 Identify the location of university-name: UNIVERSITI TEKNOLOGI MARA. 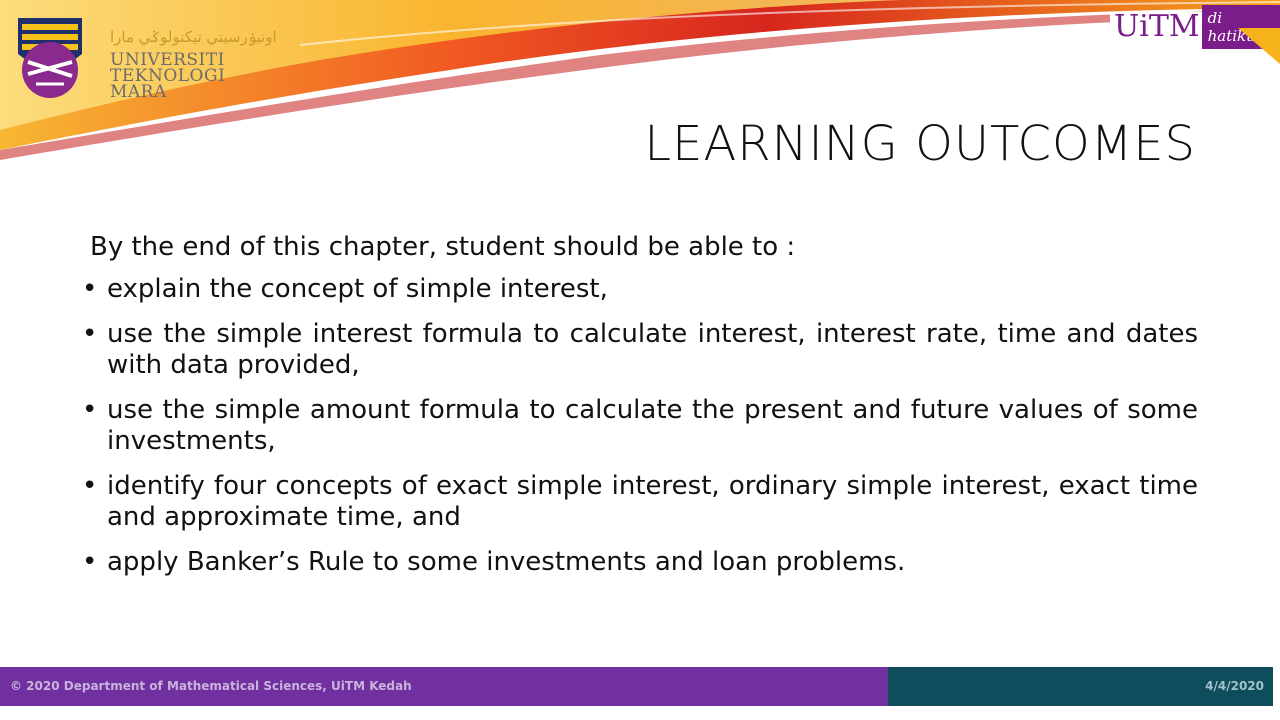
(167, 77).